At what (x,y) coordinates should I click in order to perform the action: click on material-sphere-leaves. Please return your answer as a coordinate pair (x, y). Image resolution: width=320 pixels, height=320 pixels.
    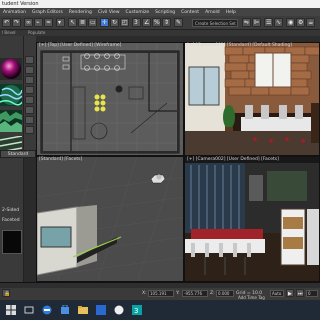
    Looking at the image, I should click on (11, 121).